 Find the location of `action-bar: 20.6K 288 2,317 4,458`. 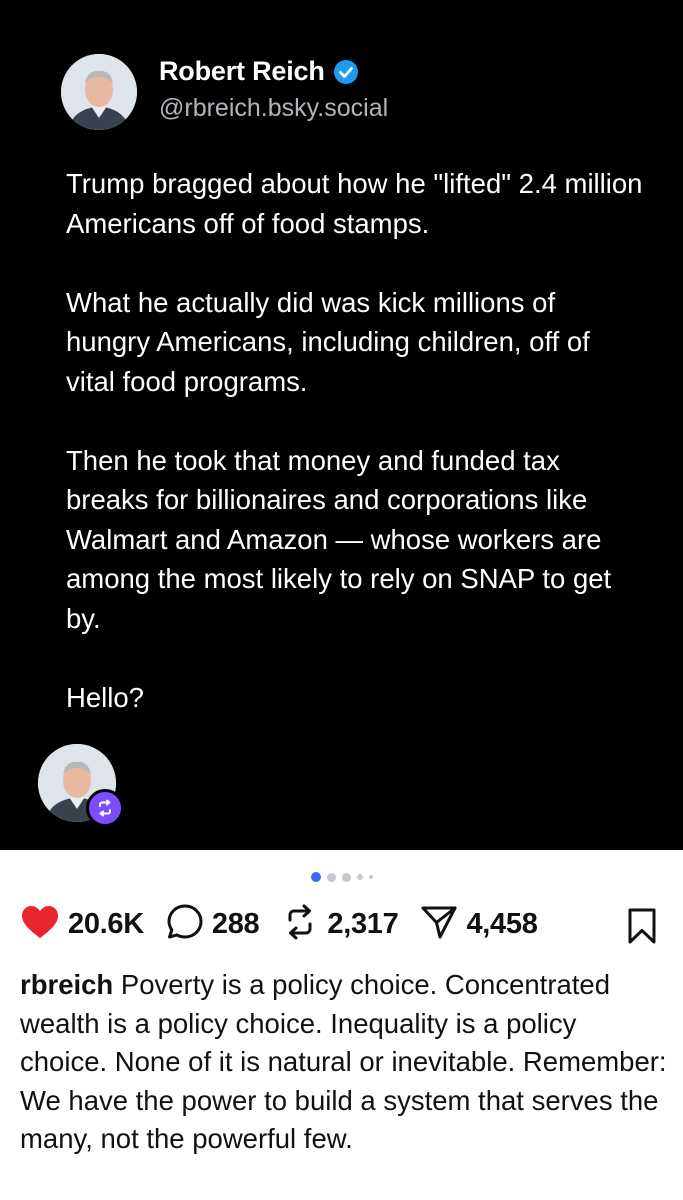

action-bar: 20.6K 288 2,317 4,458 is located at coordinates (290, 924).